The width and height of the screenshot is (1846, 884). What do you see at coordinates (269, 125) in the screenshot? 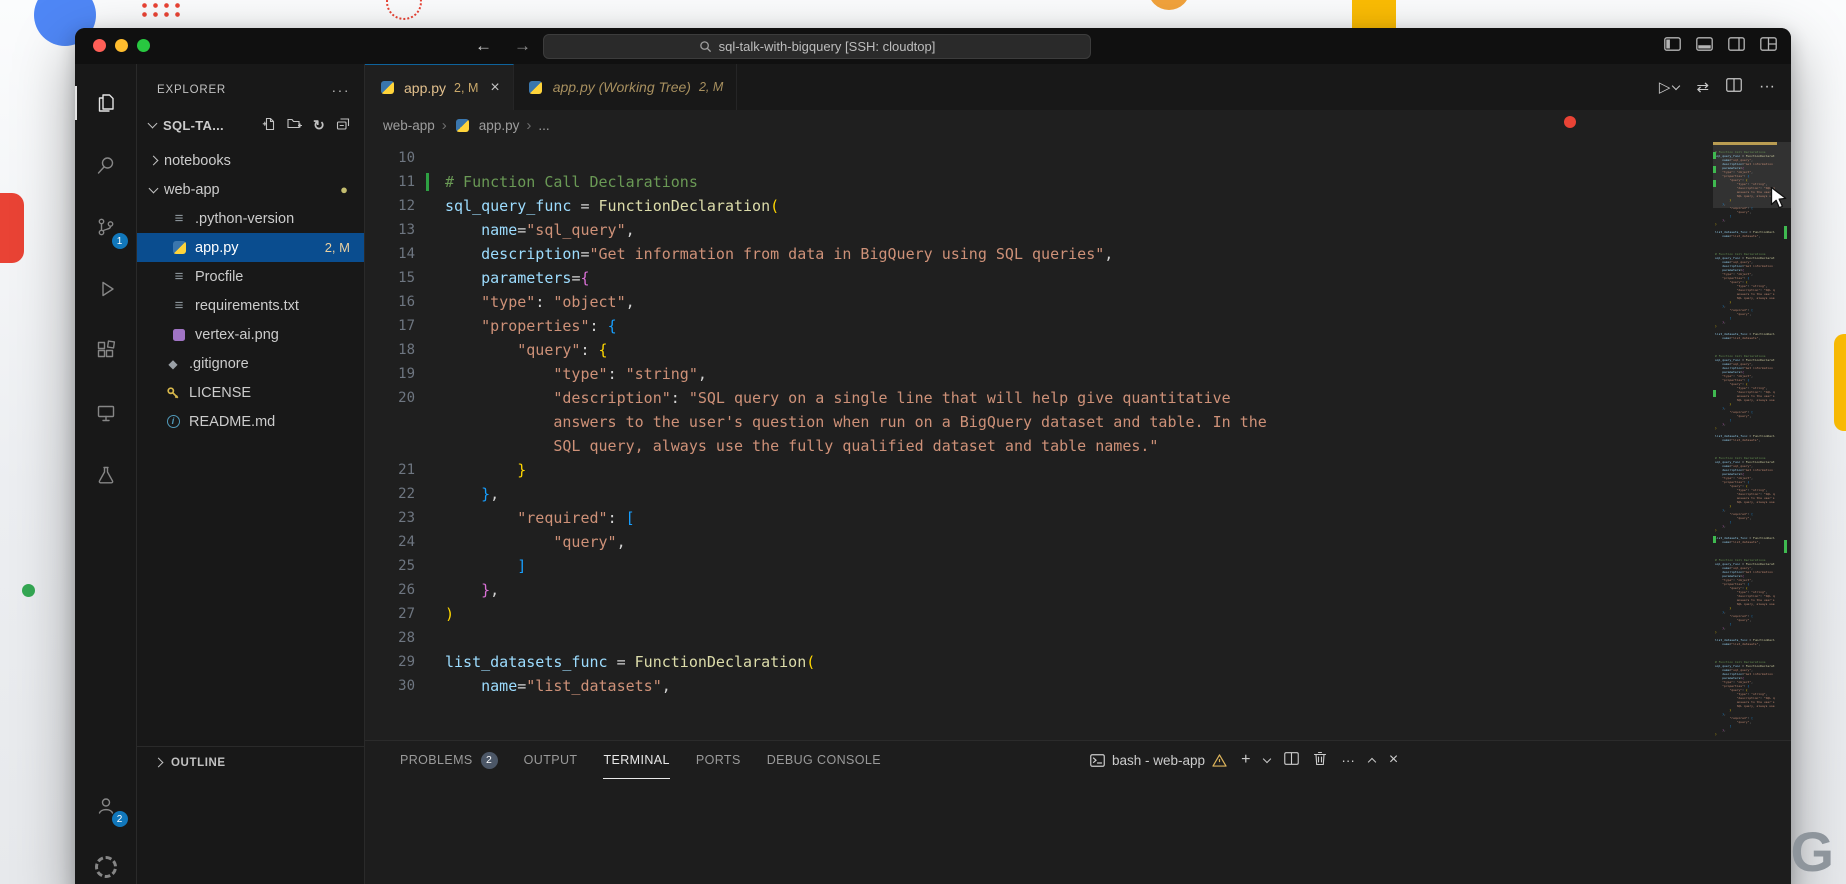
I see `new-file-icon` at bounding box center [269, 125].